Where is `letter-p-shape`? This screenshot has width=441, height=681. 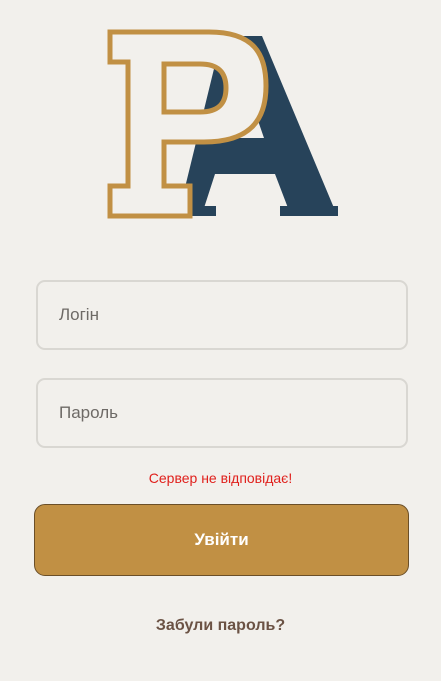
letter-p-shape is located at coordinates (188, 124).